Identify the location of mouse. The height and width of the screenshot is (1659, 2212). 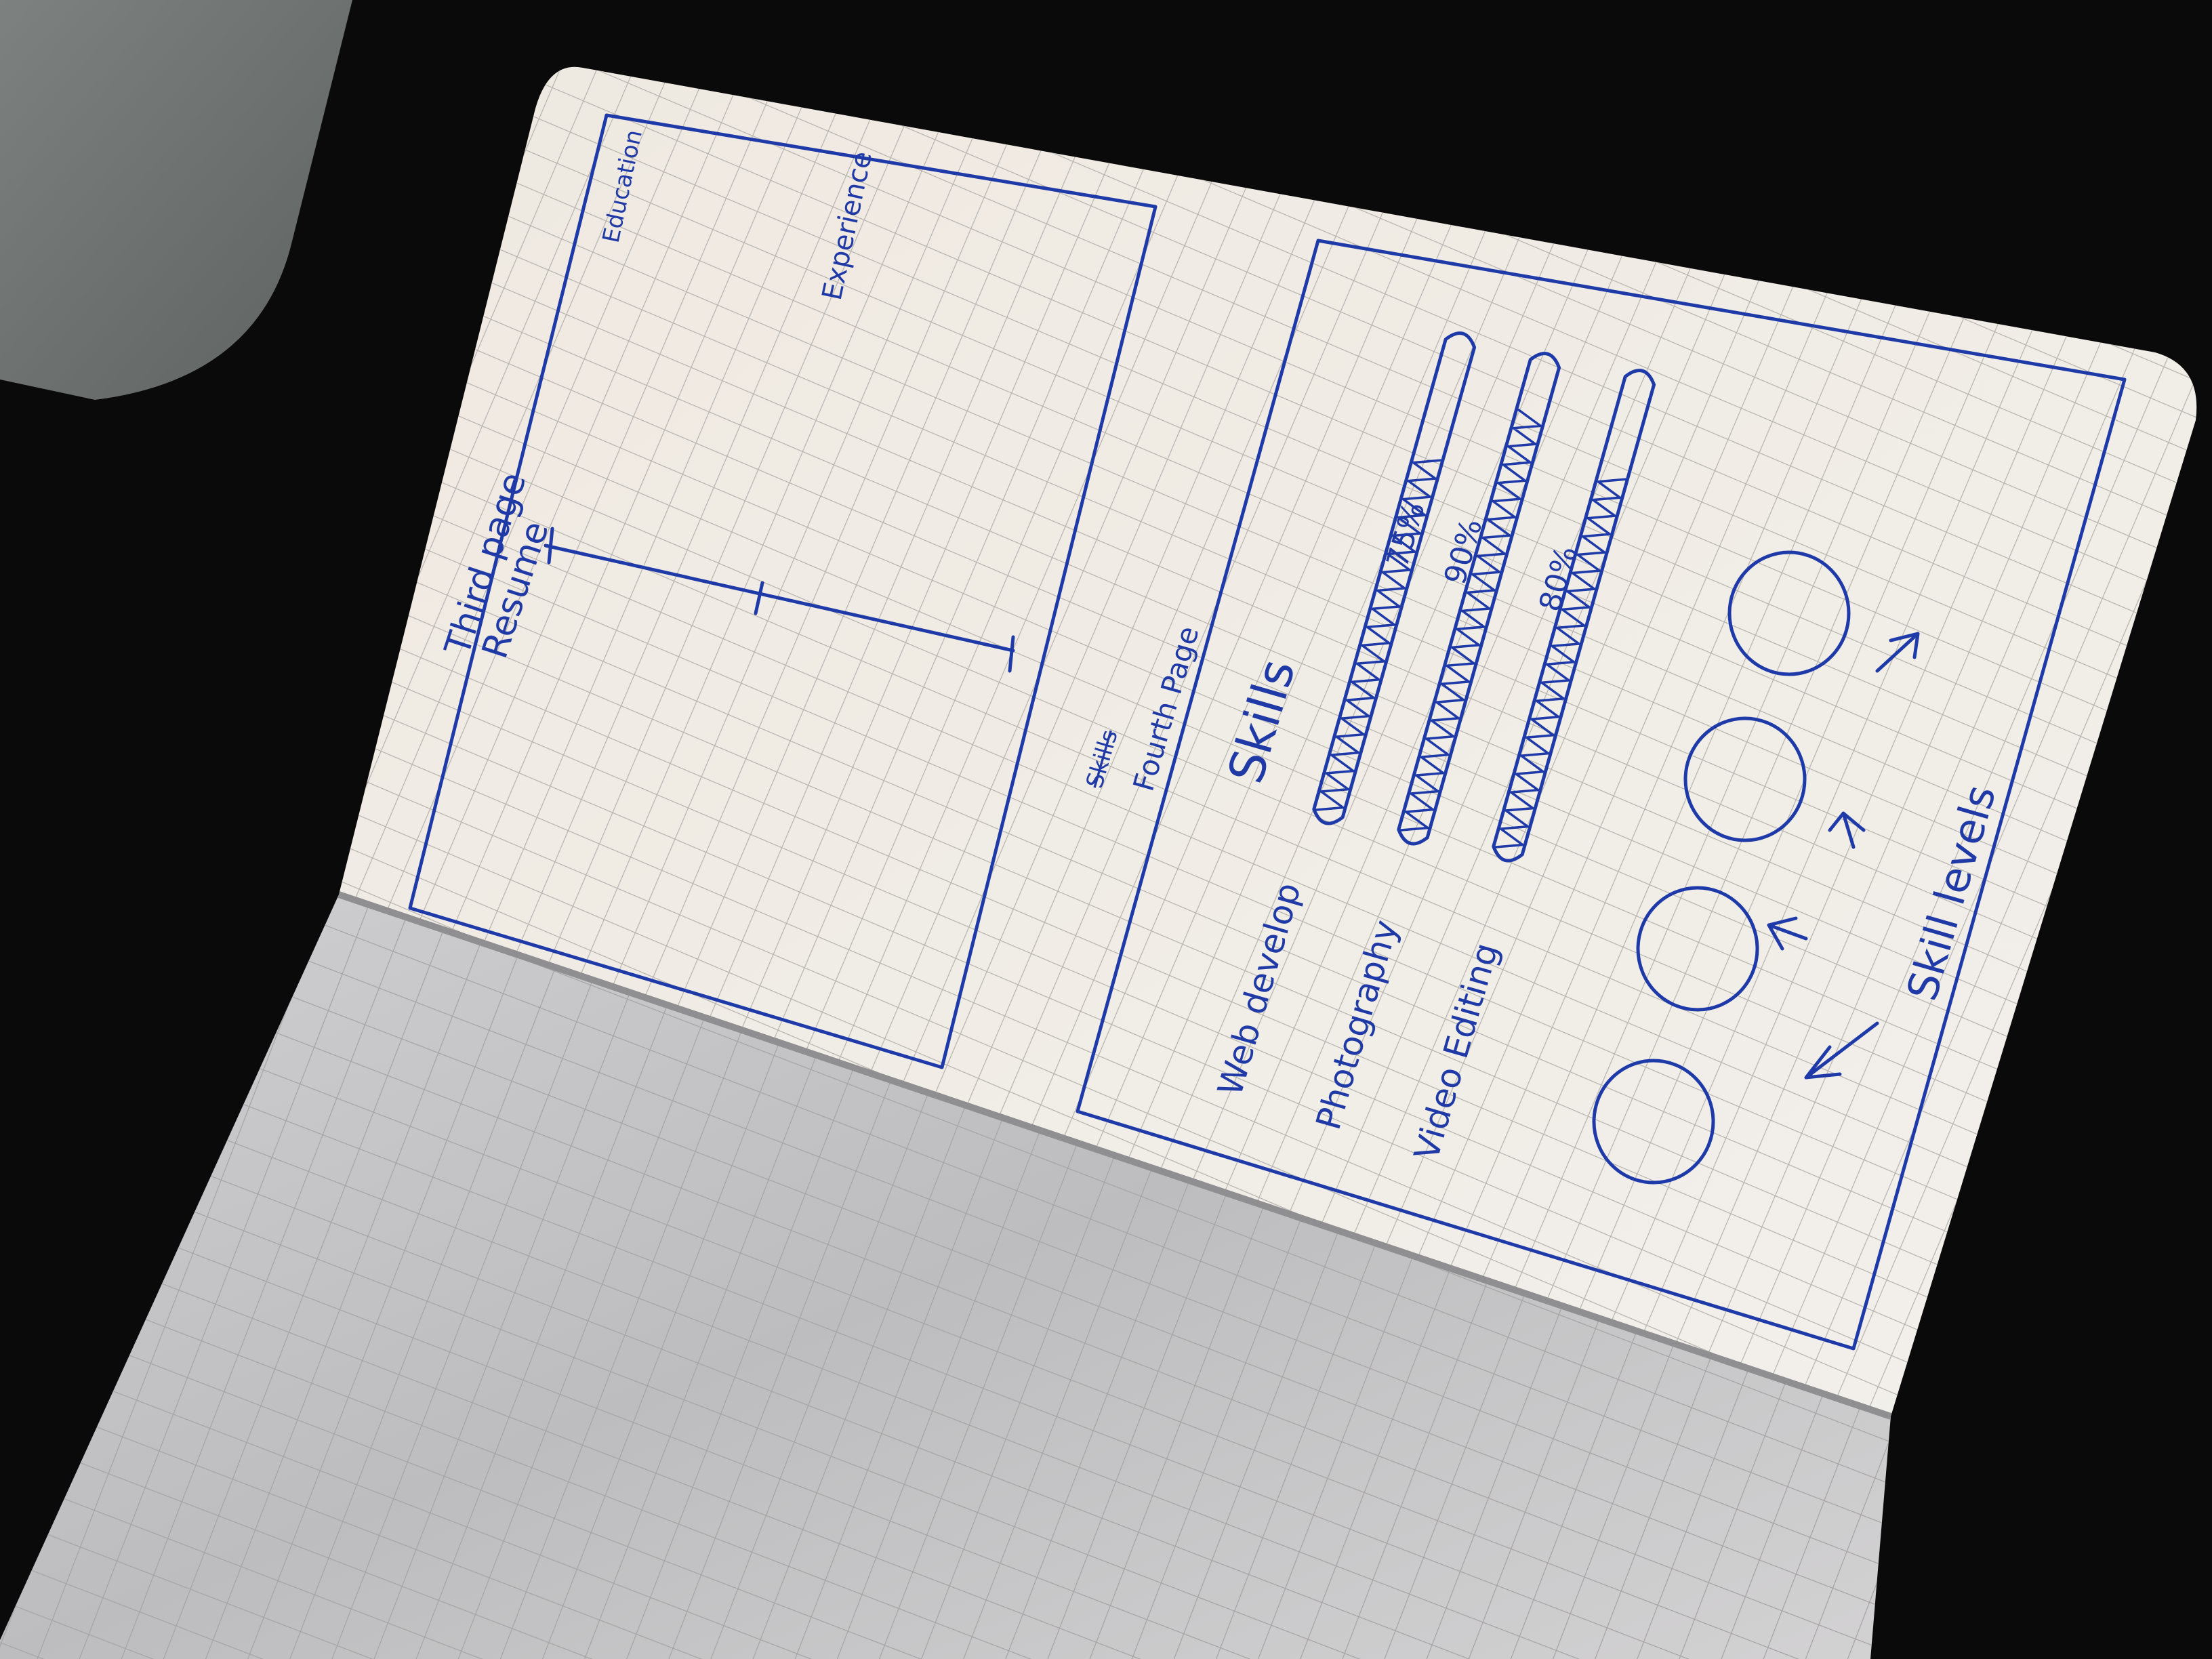
(176, 200).